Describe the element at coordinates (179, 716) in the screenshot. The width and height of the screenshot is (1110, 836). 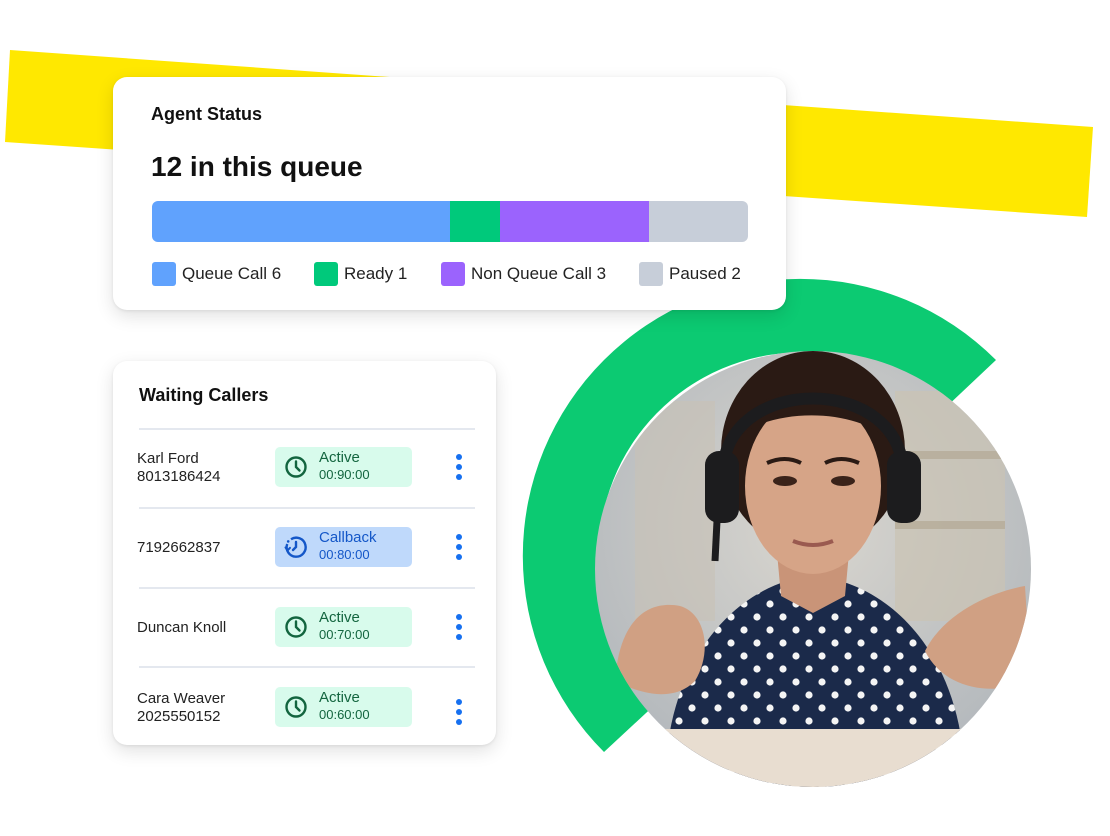
I see `caller-phone: 2025550152` at that location.